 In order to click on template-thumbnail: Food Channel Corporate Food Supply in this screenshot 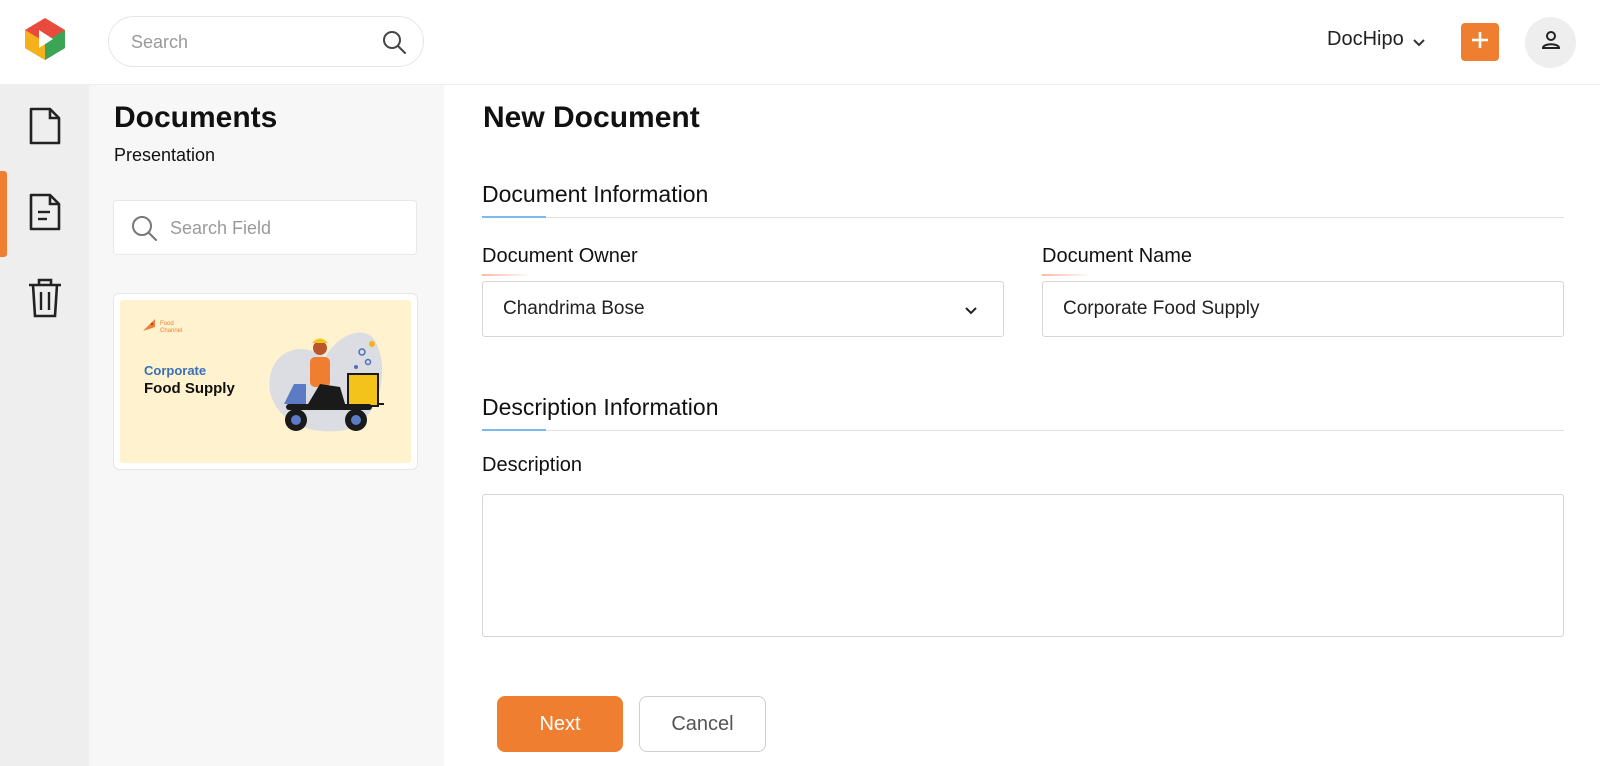, I will do `click(265, 381)`.